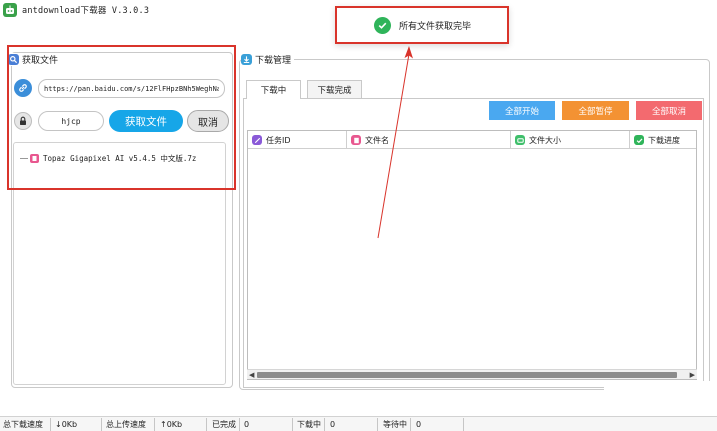 The image size is (717, 431). I want to click on check-circle-icon, so click(382, 25).